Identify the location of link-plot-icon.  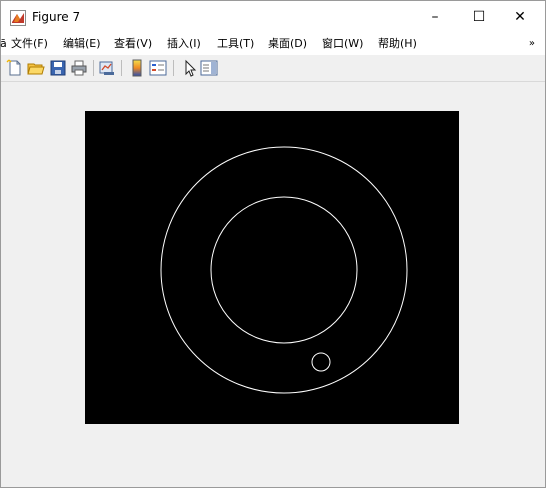
(107, 68).